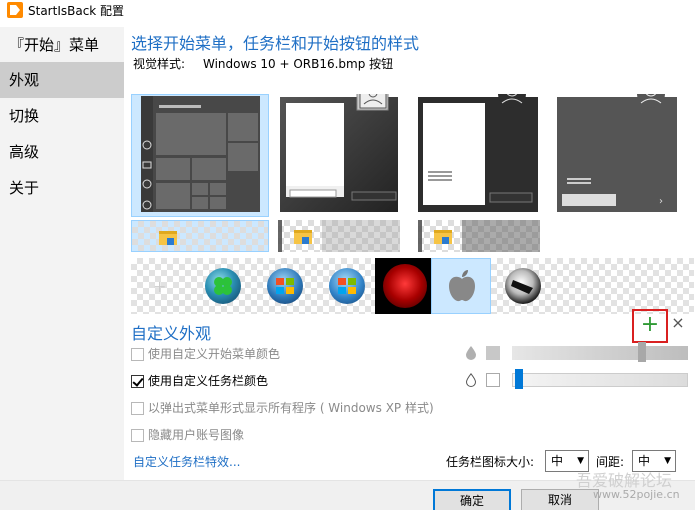  I want to click on xp-style-all-programs-checkbox, so click(137, 408).